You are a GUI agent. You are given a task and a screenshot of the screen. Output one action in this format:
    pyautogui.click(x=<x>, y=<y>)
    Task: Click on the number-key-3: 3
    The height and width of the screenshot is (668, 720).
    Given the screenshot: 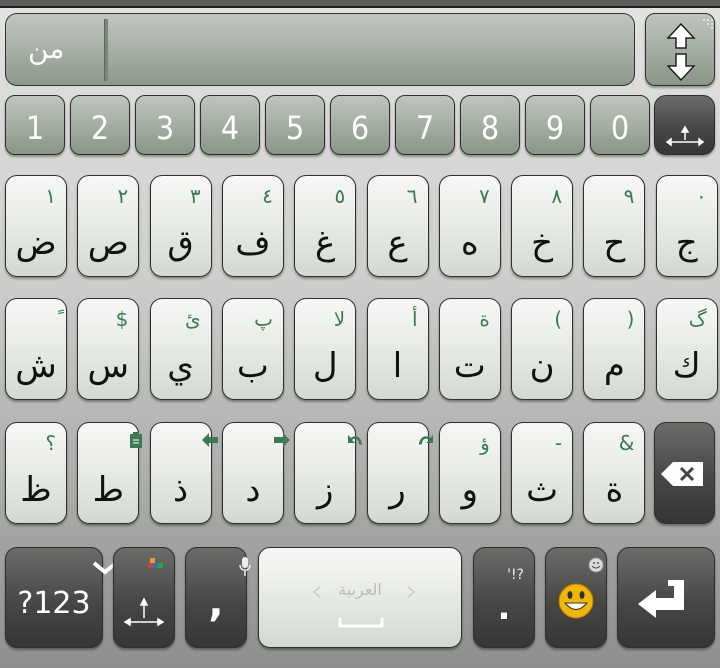 What is the action you would take?
    pyautogui.click(x=165, y=125)
    